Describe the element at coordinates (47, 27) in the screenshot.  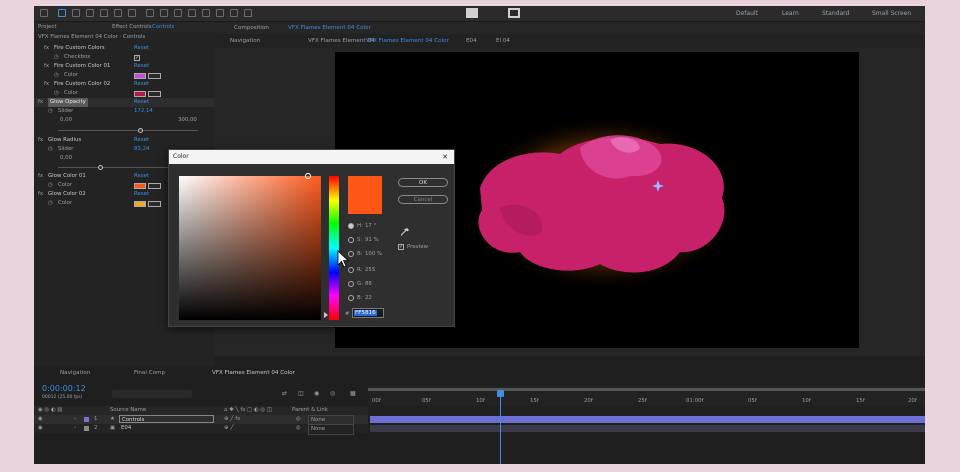
I see `tab-project: Project` at that location.